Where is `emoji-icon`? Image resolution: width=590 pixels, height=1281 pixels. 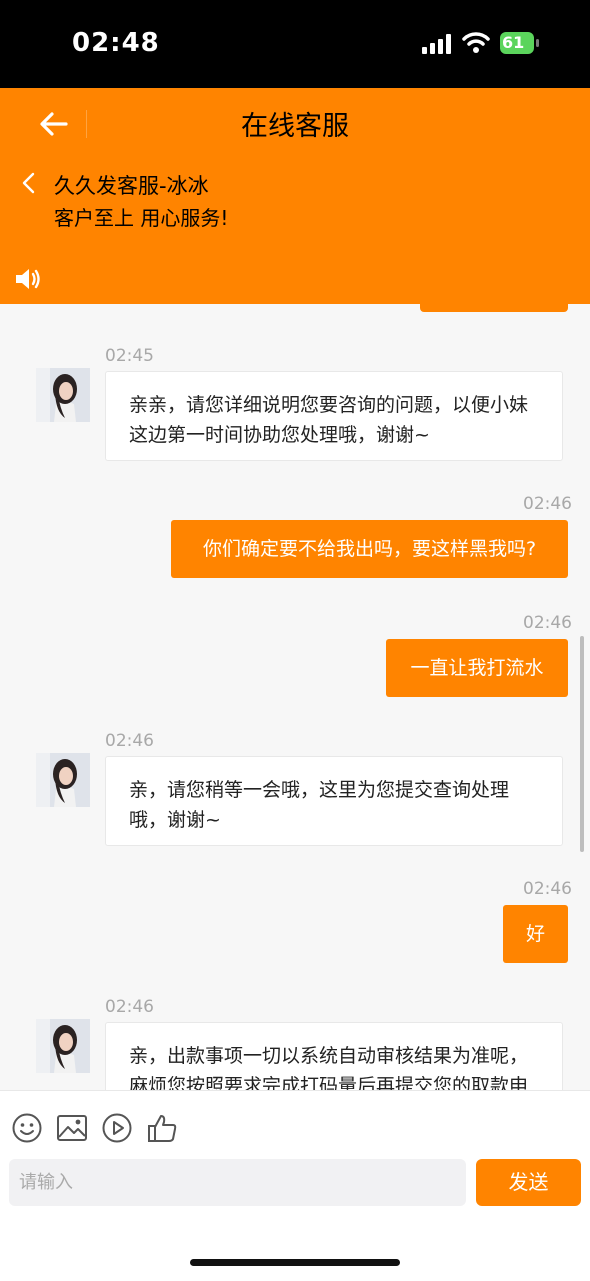 emoji-icon is located at coordinates (27, 1128).